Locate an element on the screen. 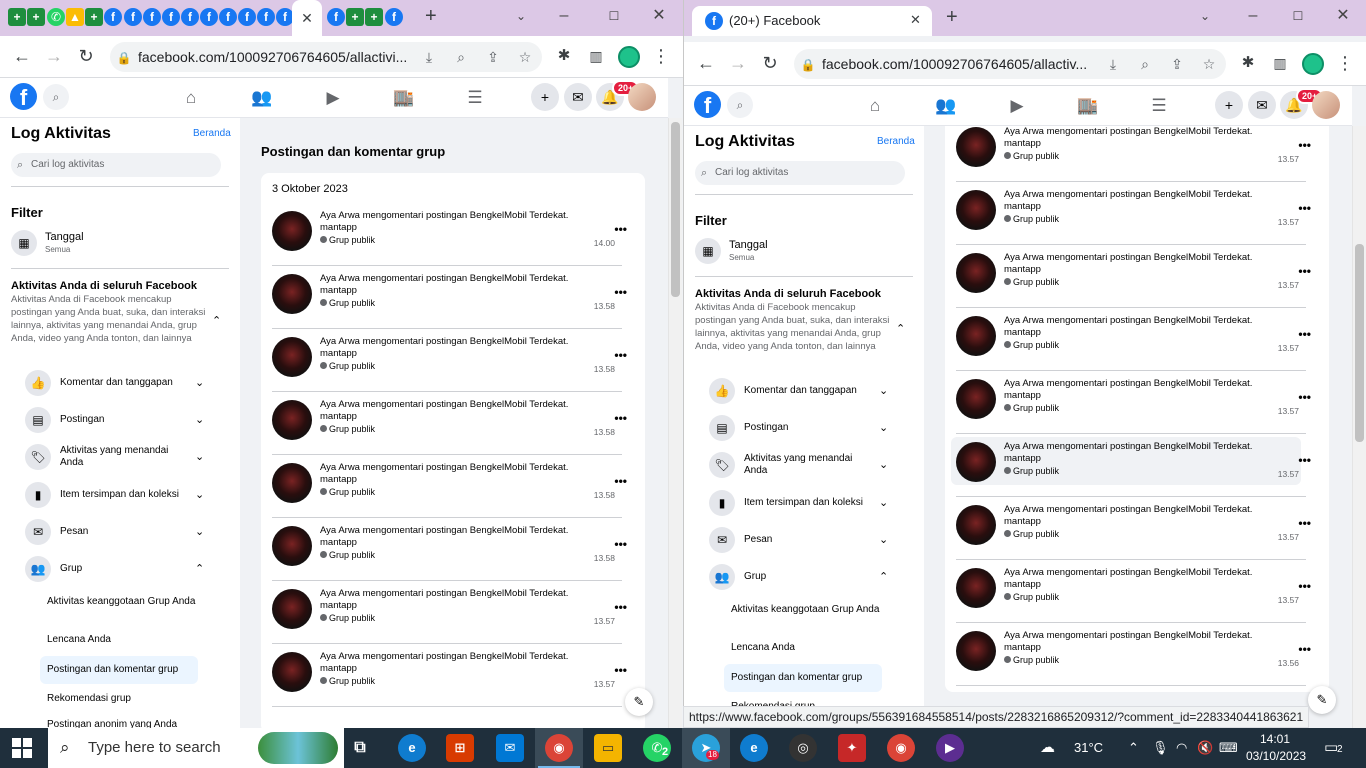 Image resolution: width=1366 pixels, height=768 pixels. home-icon: ⌂ is located at coordinates (875, 106).